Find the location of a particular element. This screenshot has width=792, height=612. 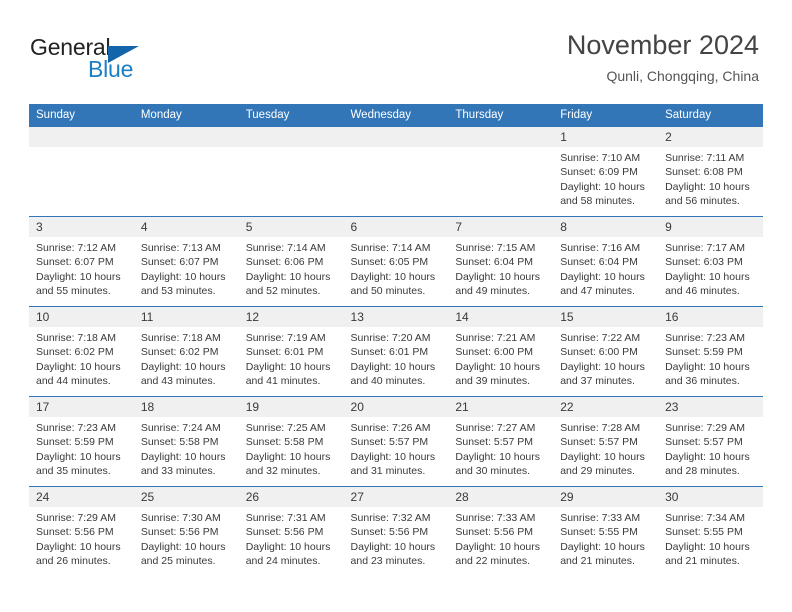

sunrise-text: Sunrise: 7:18 AM is located at coordinates (180, 338).